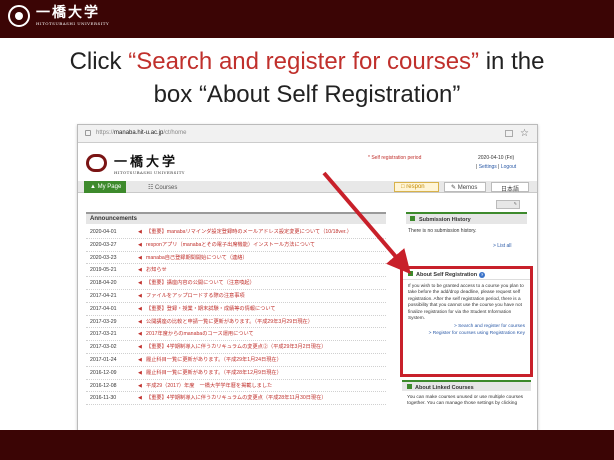  I want to click on slide-header-bar: 一橋大学 HITOTSUBASHI UNIVERSITY, so click(307, 19).